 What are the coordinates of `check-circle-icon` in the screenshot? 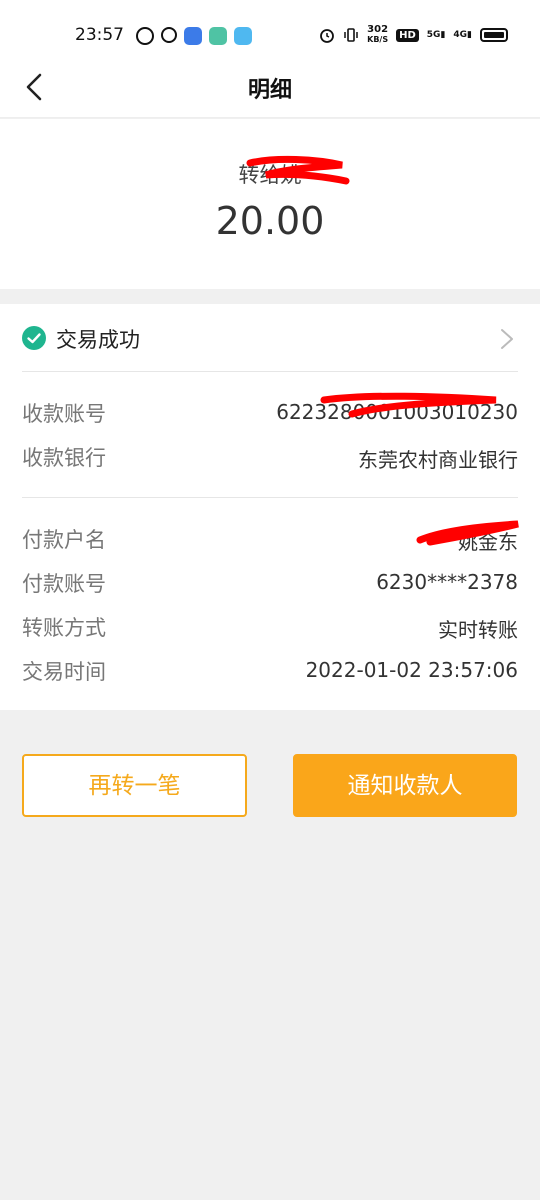 It's located at (34, 338).